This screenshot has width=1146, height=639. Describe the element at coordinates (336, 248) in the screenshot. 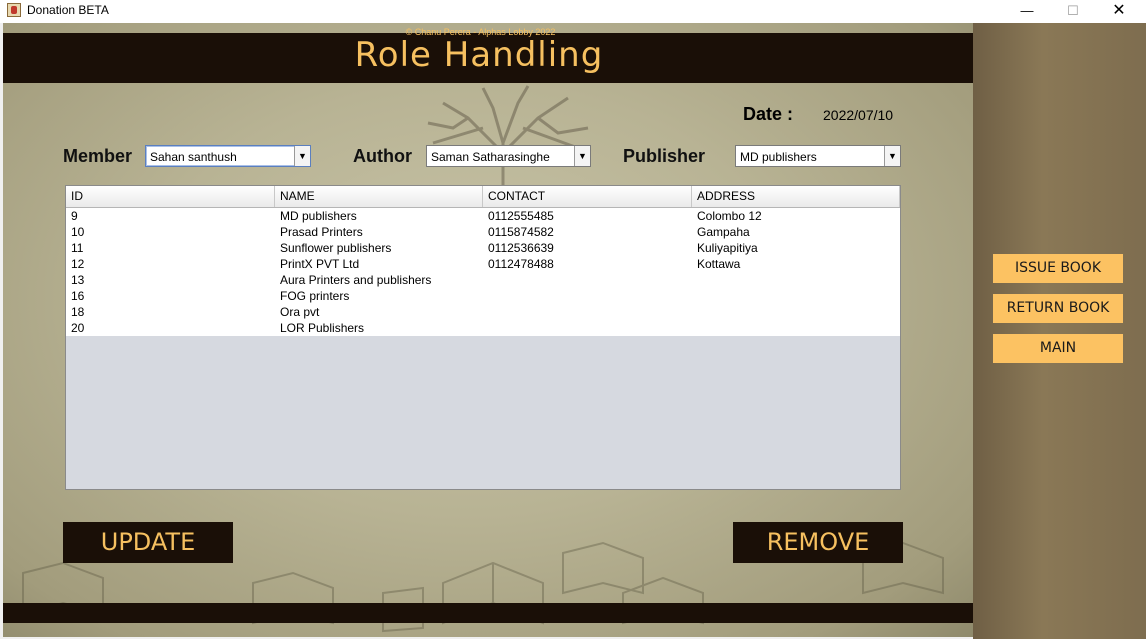

I see `cell-name: Sunflower publishers` at that location.